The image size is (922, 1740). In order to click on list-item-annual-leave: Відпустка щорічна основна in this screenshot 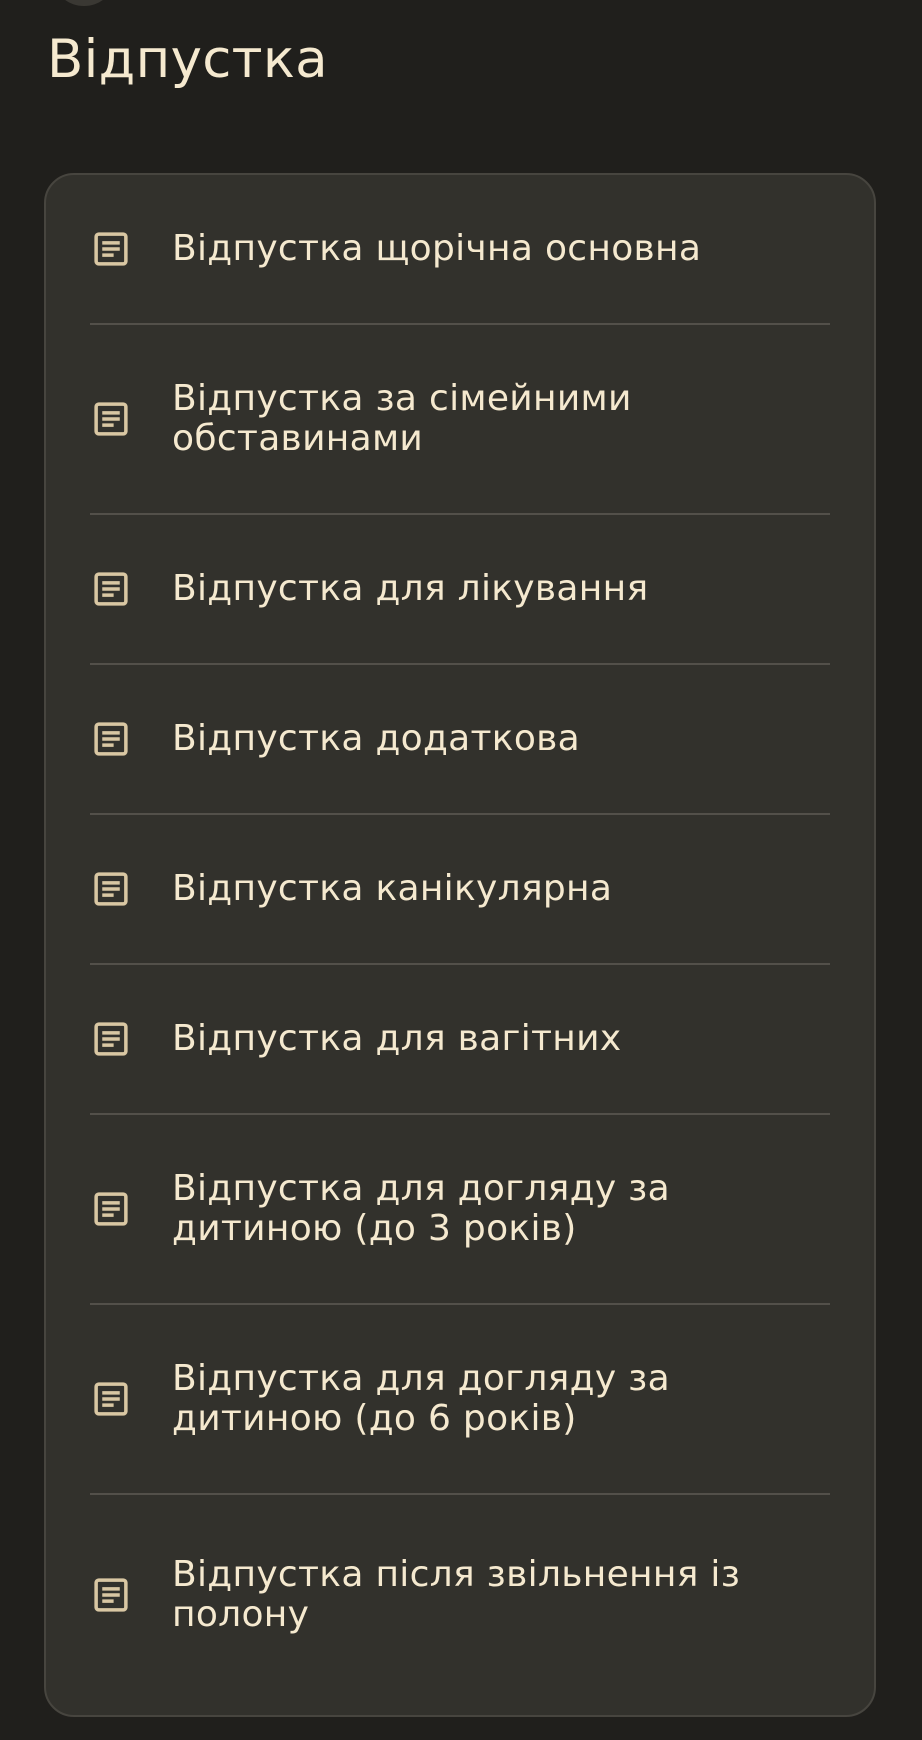, I will do `click(460, 250)`.